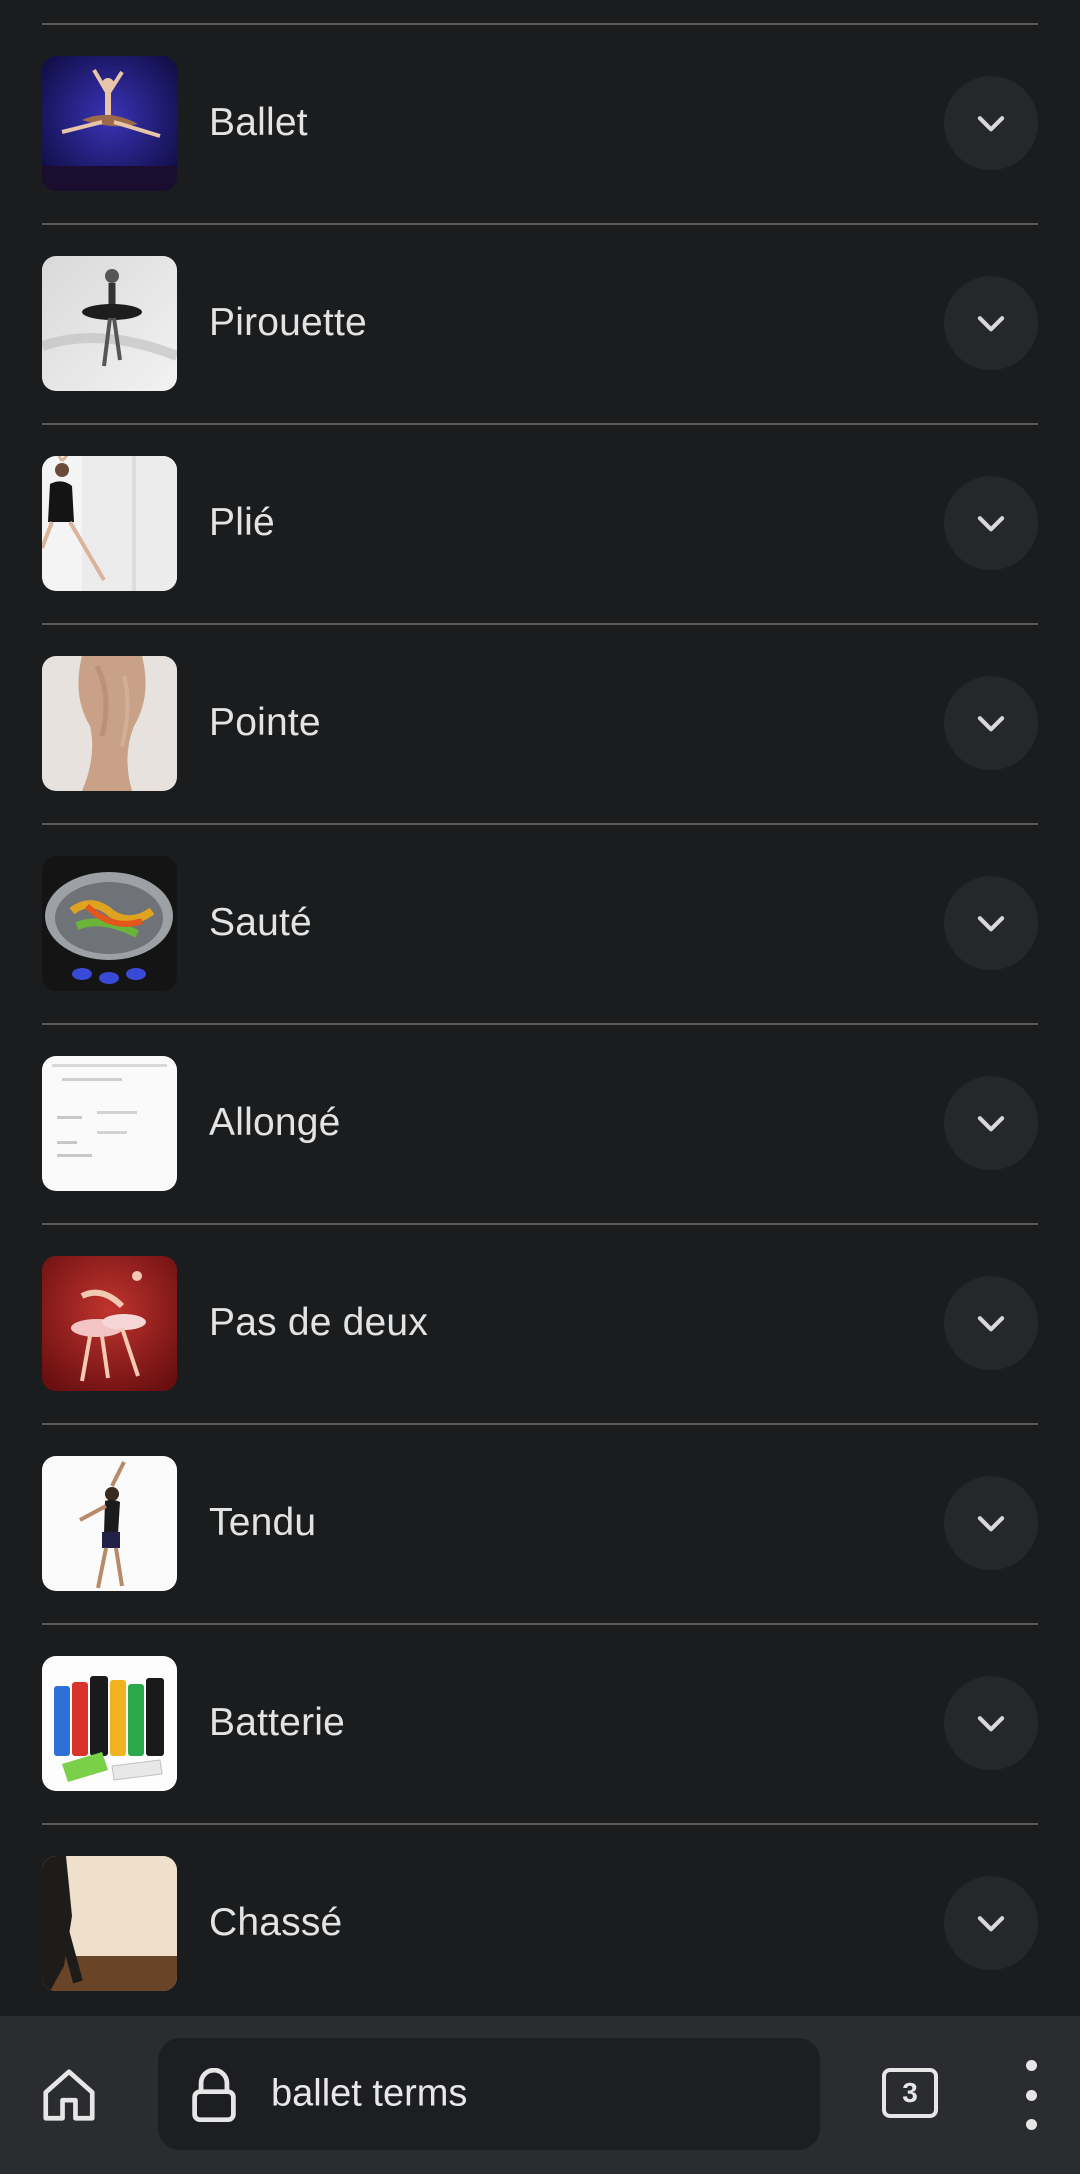 The width and height of the screenshot is (1080, 2174). What do you see at coordinates (265, 722) in the screenshot?
I see `result-label: Pointe` at bounding box center [265, 722].